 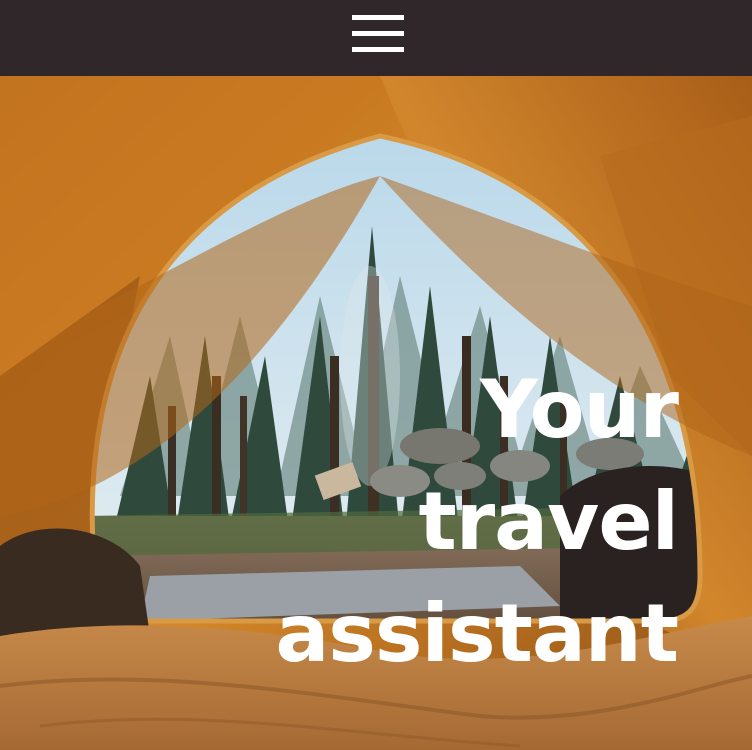 I want to click on hamburger-menu-icon, so click(x=378, y=35).